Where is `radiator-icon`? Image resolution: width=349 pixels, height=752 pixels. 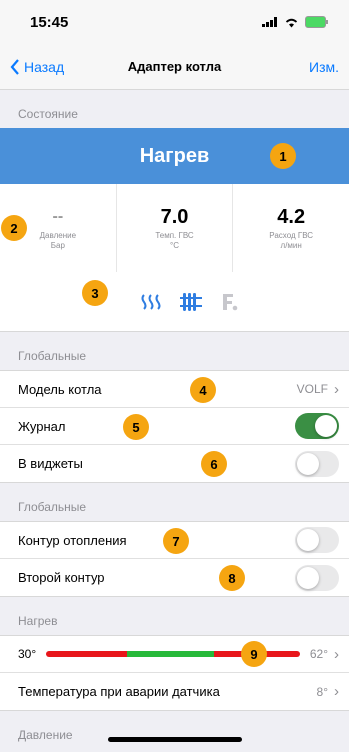
radiator-icon is located at coordinates (190, 302).